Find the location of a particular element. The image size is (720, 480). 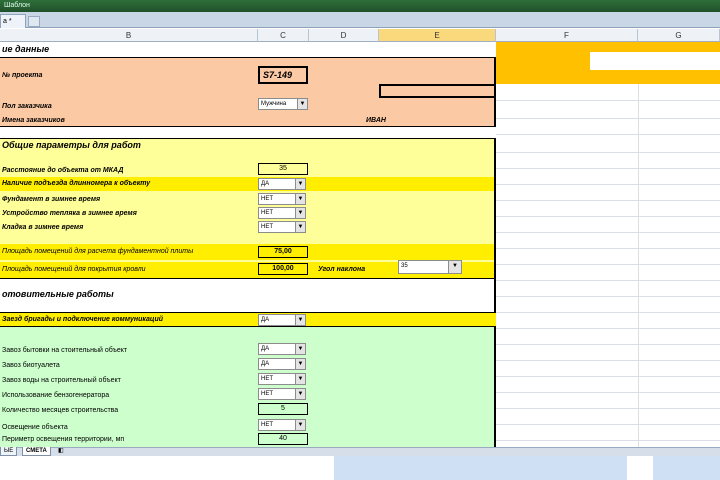

column-header-d: D is located at coordinates (344, 35).